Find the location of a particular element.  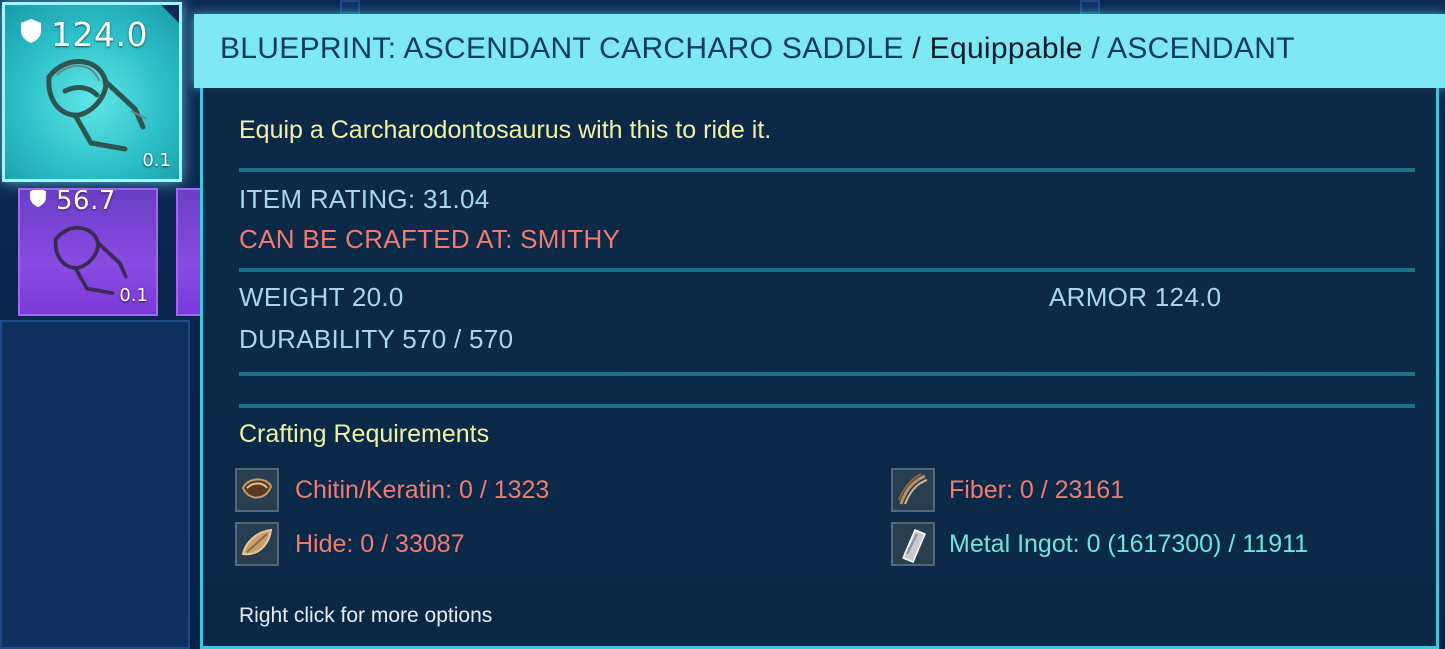

durability-stat: DURABILITY 570 / 570 is located at coordinates (376, 339).